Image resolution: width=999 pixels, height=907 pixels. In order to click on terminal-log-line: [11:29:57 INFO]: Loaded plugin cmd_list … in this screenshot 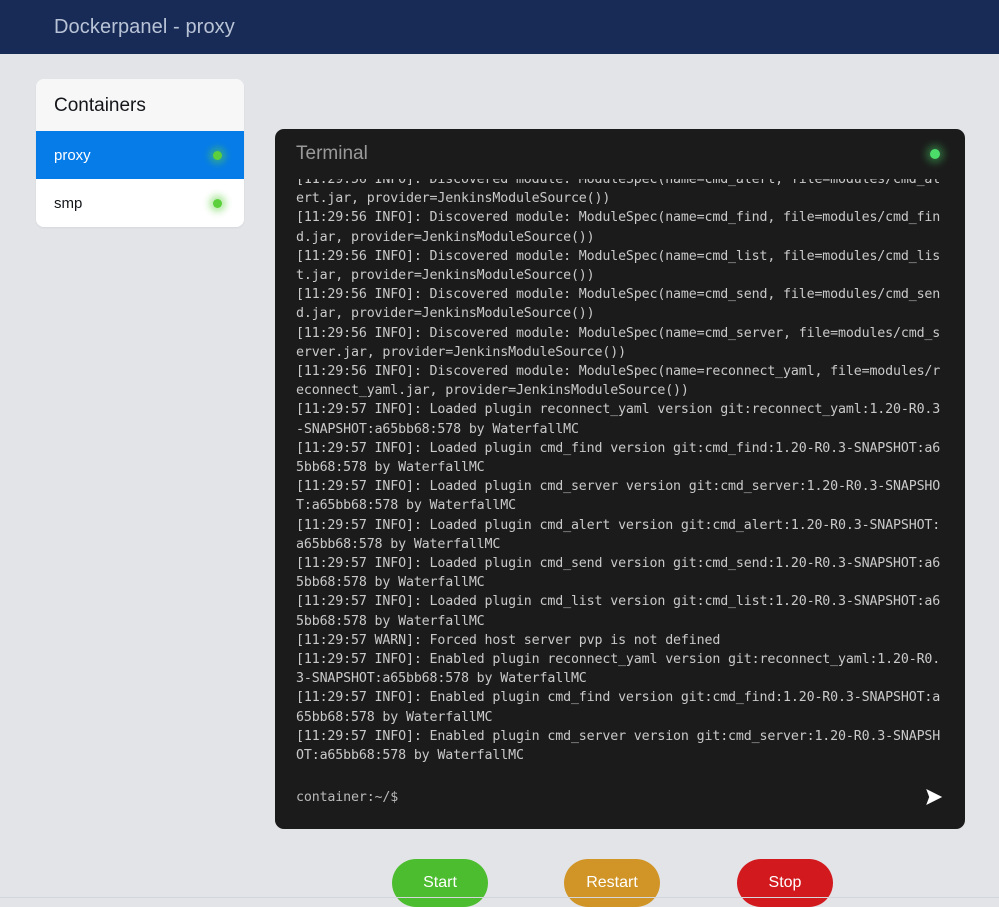, I will do `click(618, 611)`.